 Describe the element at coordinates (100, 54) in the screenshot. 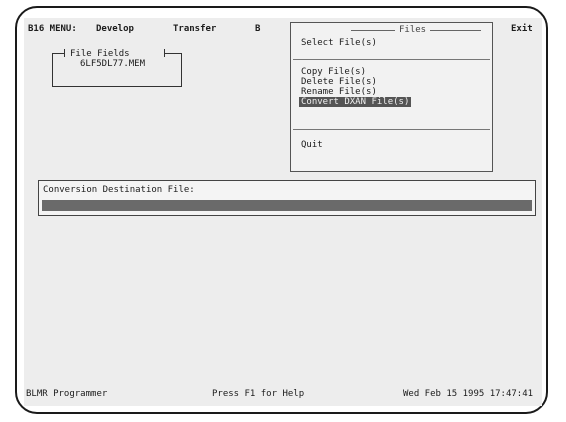

I see `file-field-title: File Fields` at that location.